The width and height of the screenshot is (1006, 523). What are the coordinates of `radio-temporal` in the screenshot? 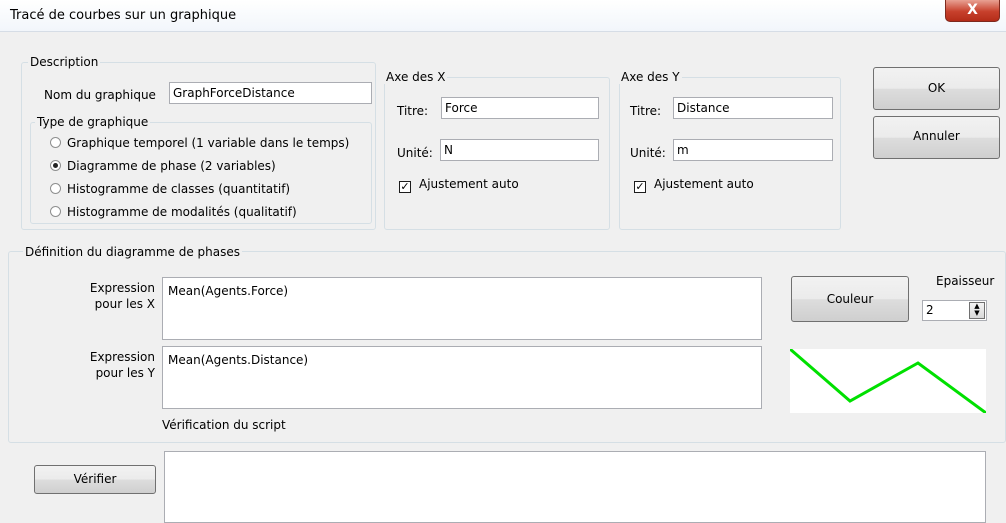 It's located at (55, 142).